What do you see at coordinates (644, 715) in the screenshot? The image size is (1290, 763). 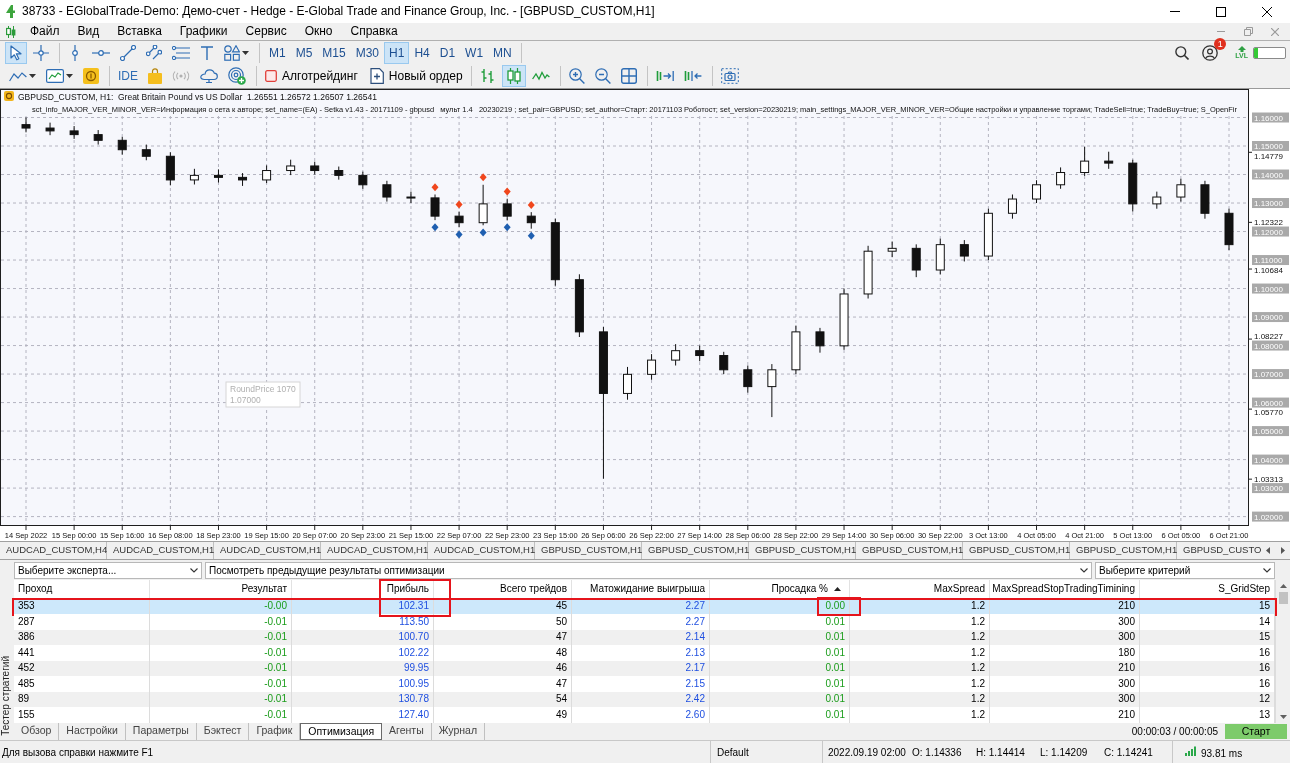 I see `table-row: 155 -0.01 127.40 49 2.60 0.01 1.2 210 13` at bounding box center [644, 715].